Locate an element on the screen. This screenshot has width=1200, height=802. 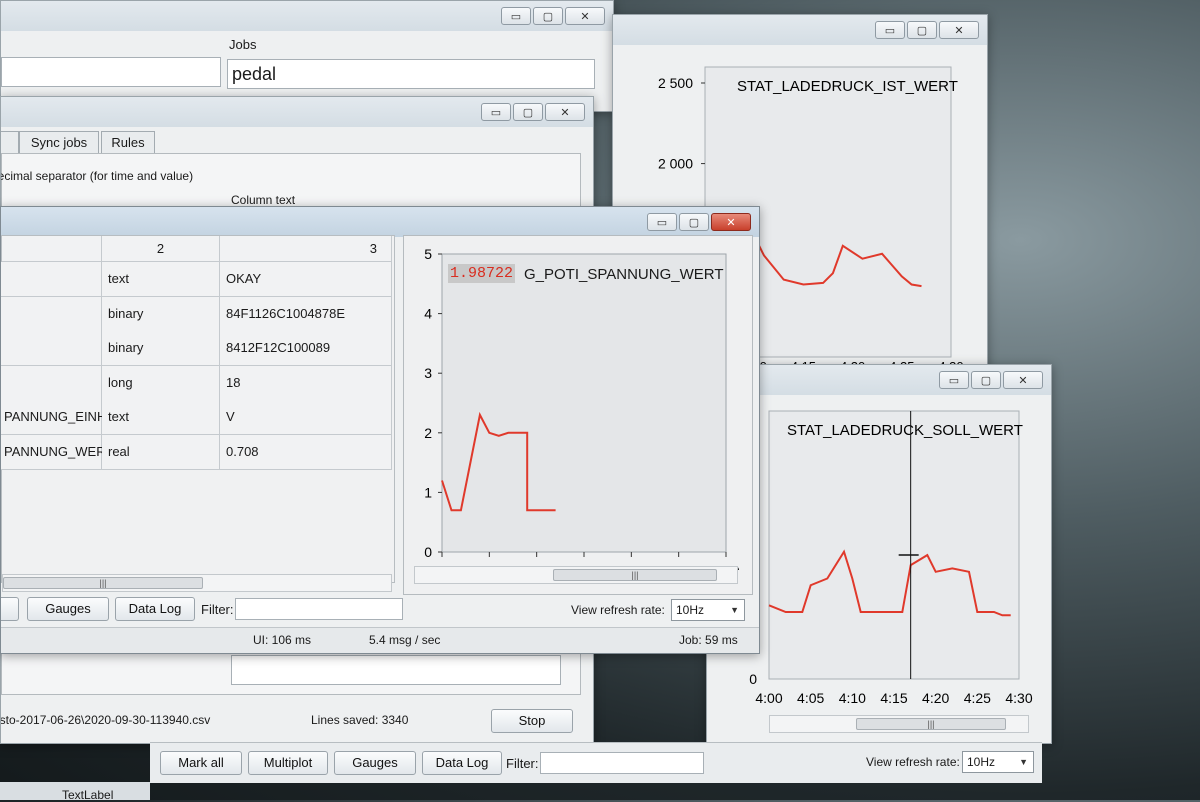
settings-textbox is located at coordinates (396, 670).